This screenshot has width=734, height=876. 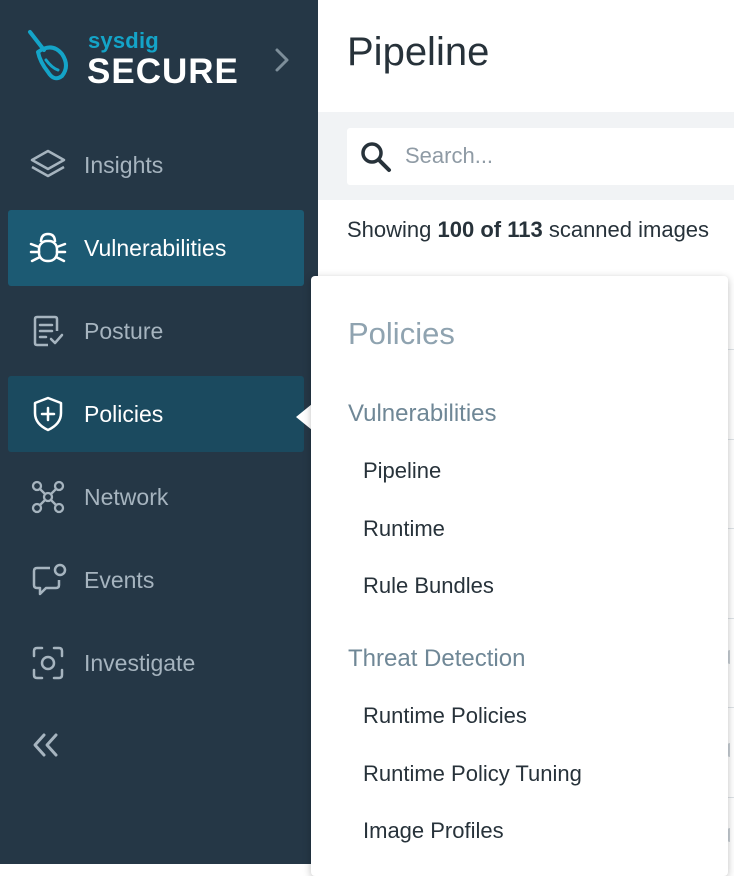 I want to click on sidebar-item-label: Investigate, so click(x=140, y=663).